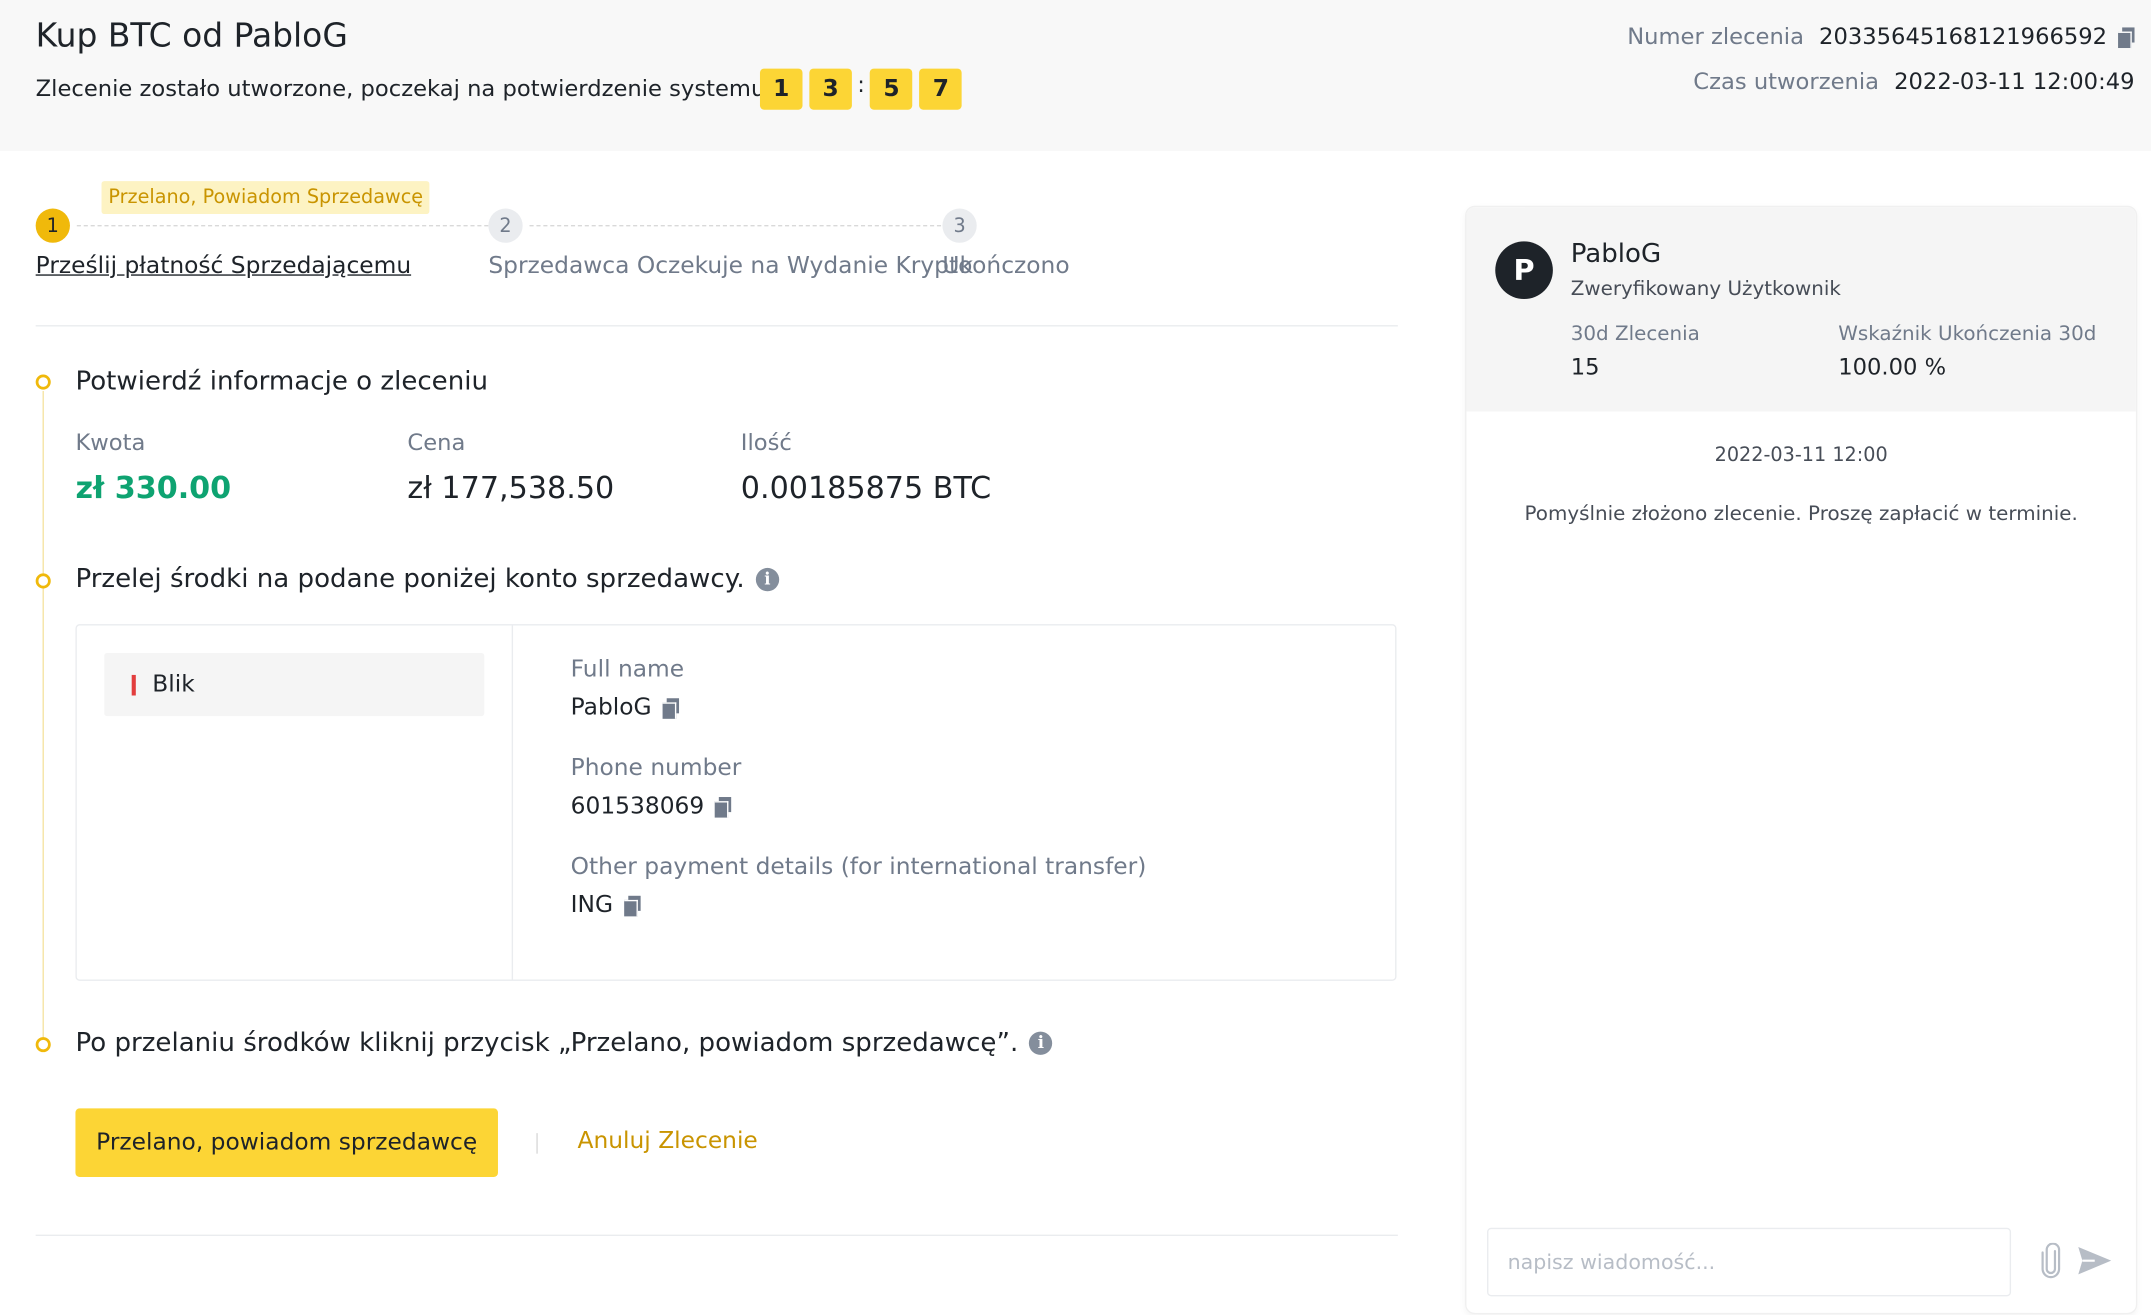 The height and width of the screenshot is (1315, 2151). What do you see at coordinates (866, 489) in the screenshot?
I see `quantity-value: 0.00185875 BTC` at bounding box center [866, 489].